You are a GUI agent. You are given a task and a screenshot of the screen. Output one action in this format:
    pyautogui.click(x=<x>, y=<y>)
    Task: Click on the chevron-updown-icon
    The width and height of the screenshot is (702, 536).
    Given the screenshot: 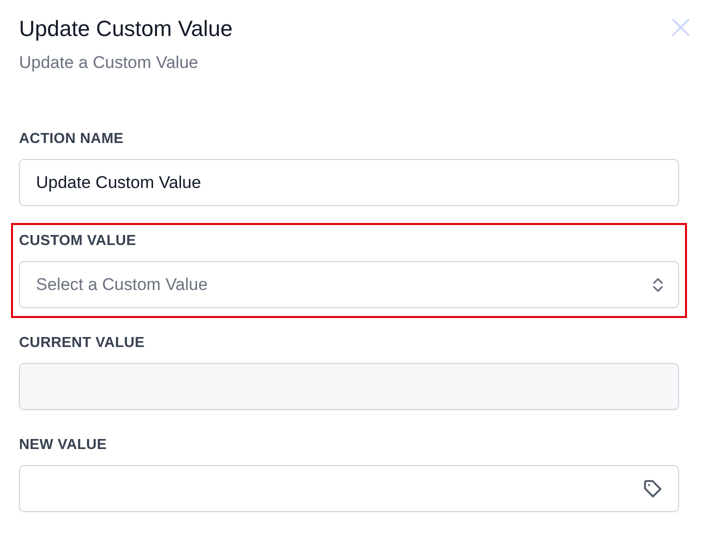 What is the action you would take?
    pyautogui.click(x=658, y=285)
    